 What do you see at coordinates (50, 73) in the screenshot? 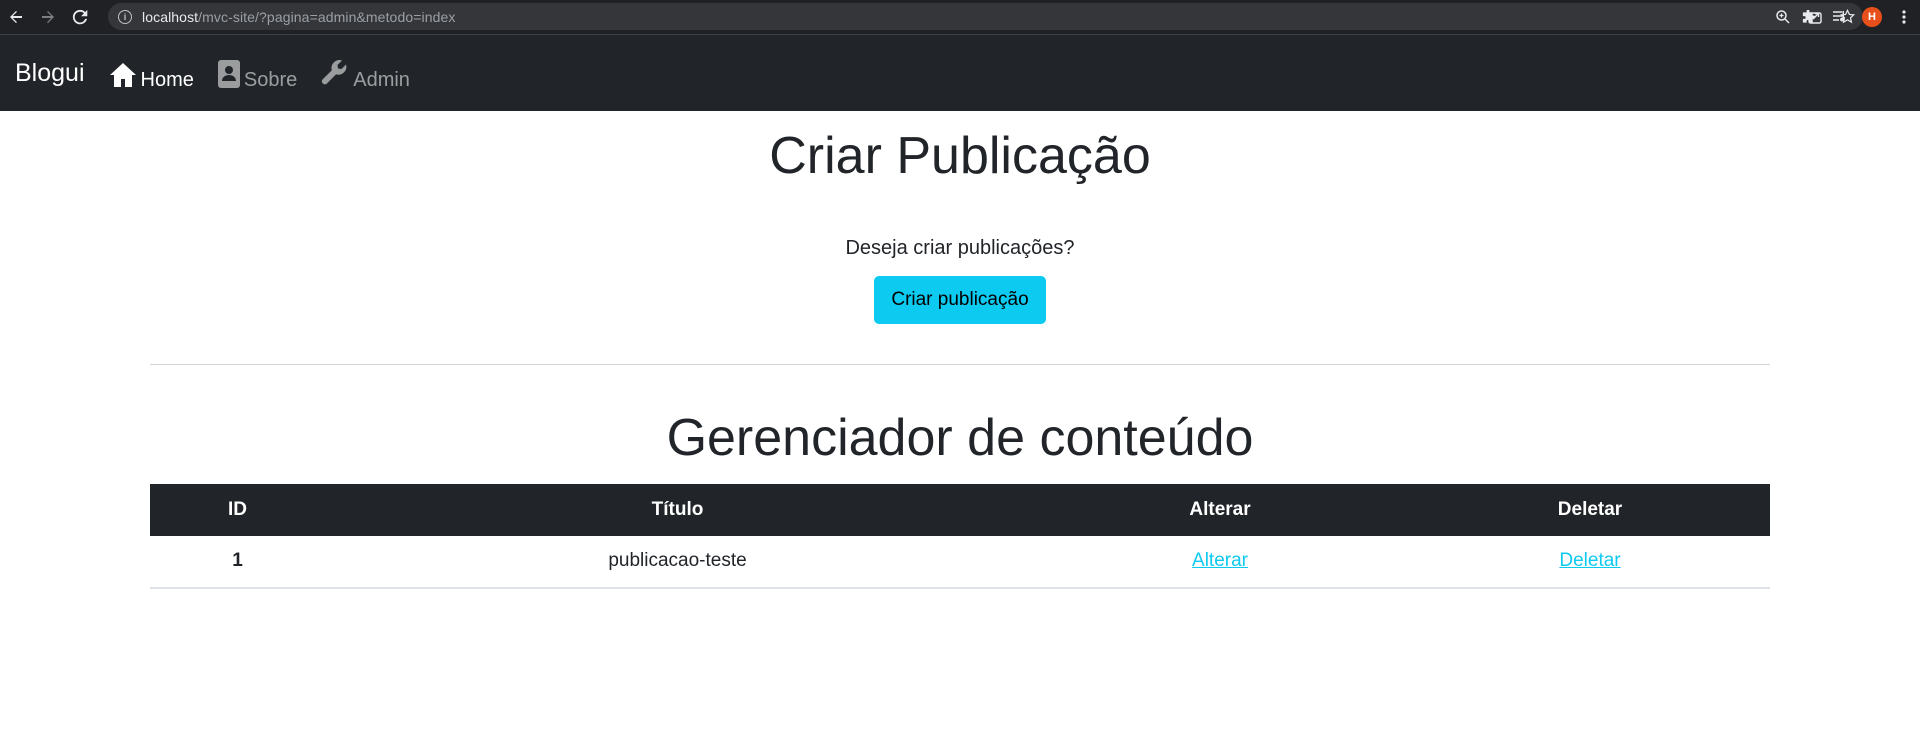
I see `navbar-brand: Blogui` at bounding box center [50, 73].